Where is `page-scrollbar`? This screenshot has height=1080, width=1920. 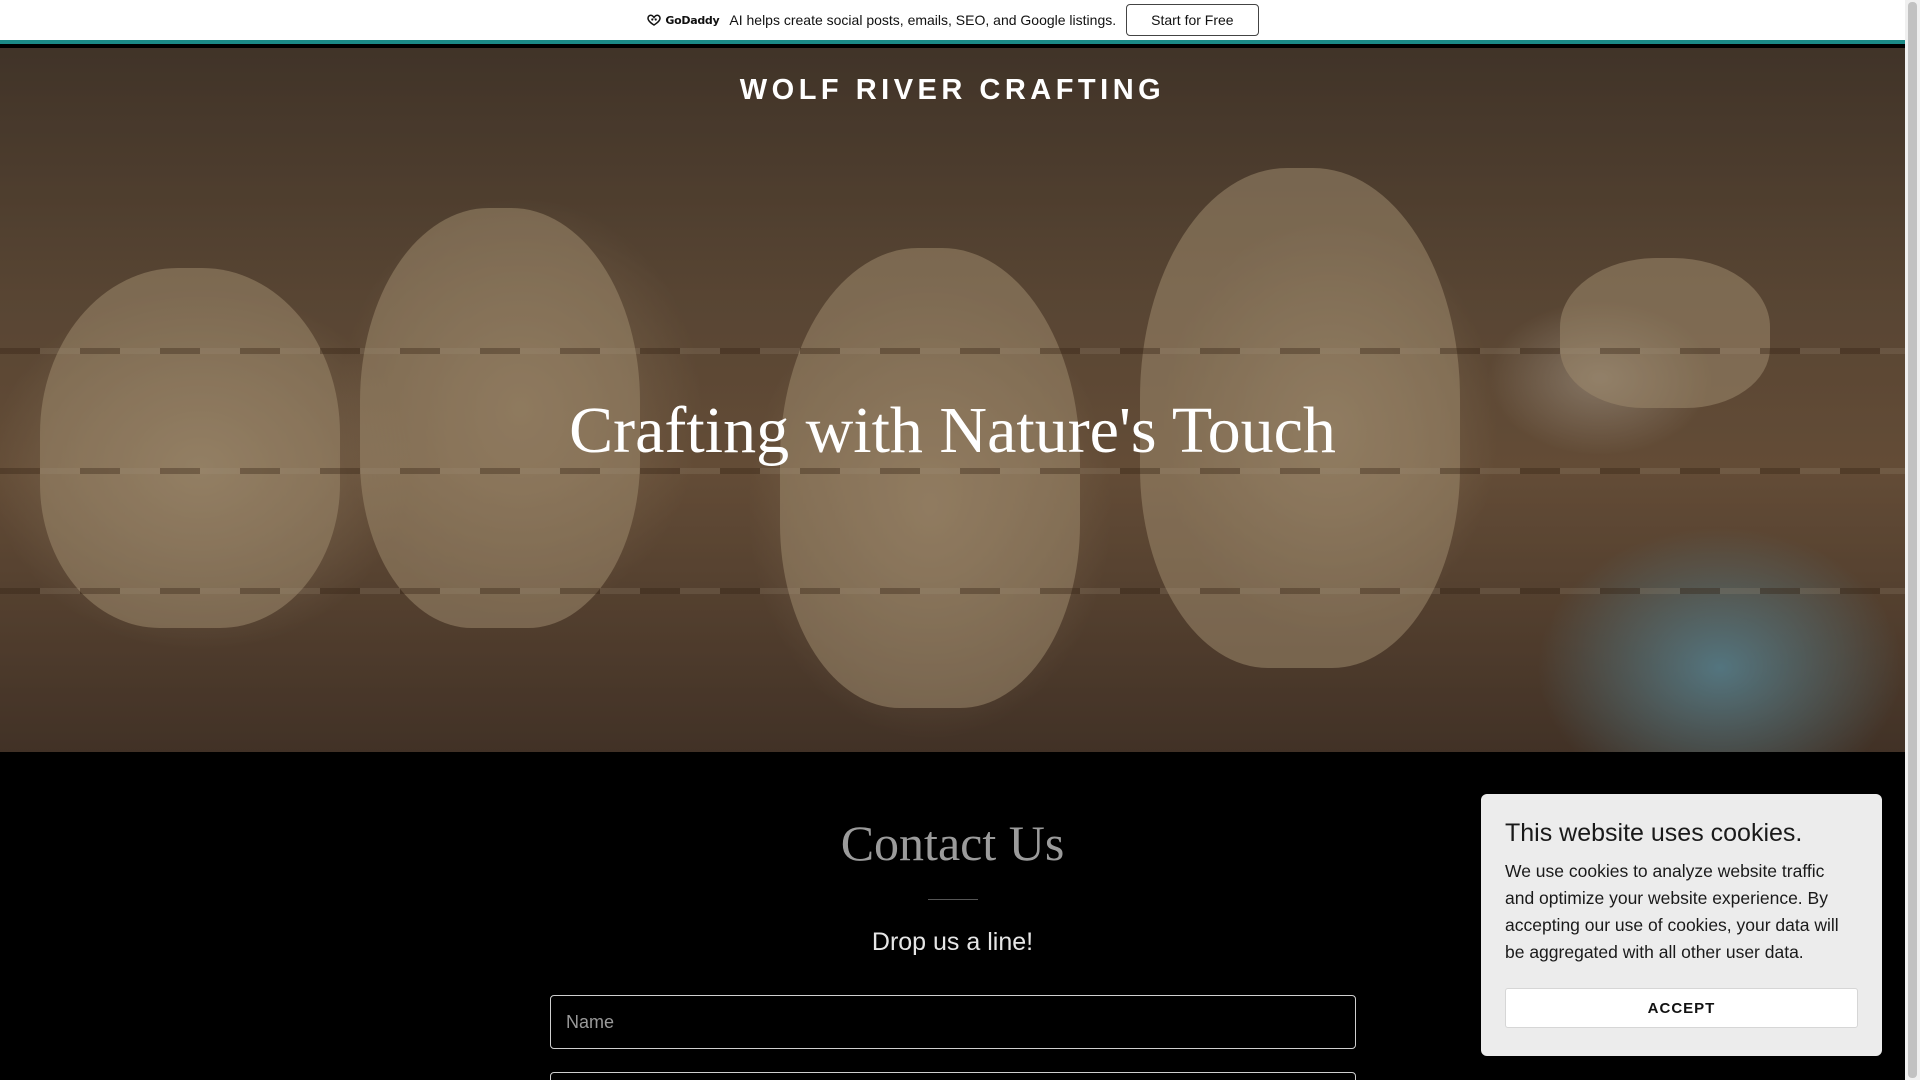 page-scrollbar is located at coordinates (1912, 540).